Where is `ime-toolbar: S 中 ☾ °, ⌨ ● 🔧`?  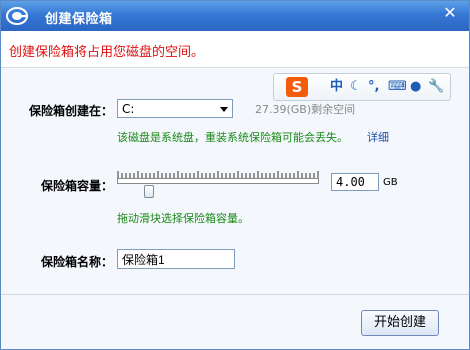
ime-toolbar: S 中 ☾ °, ⌨ ● 🔧 is located at coordinates (362, 87).